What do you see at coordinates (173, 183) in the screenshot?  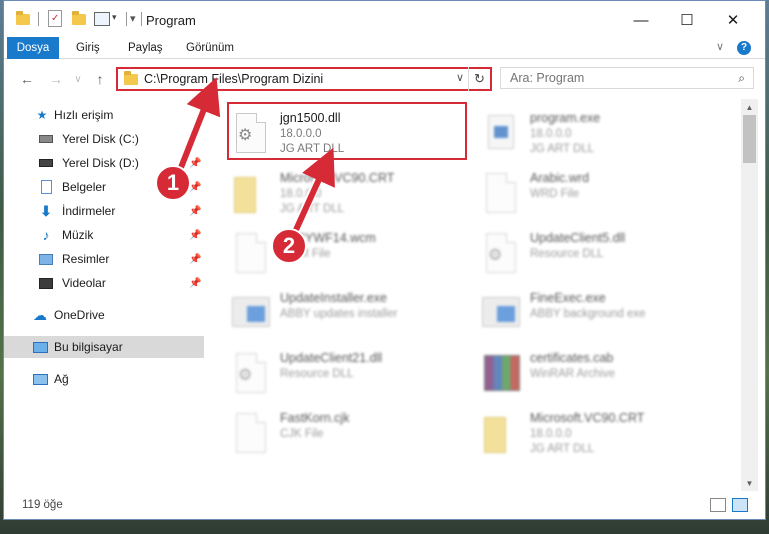 I see `callout-1: 1` at bounding box center [173, 183].